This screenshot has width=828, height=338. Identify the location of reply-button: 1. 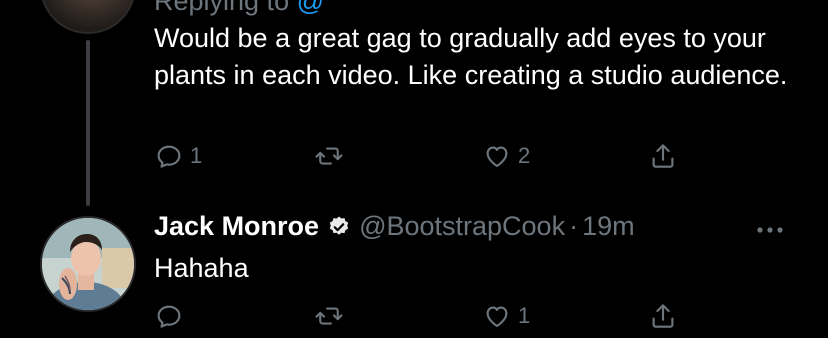
(178, 156).